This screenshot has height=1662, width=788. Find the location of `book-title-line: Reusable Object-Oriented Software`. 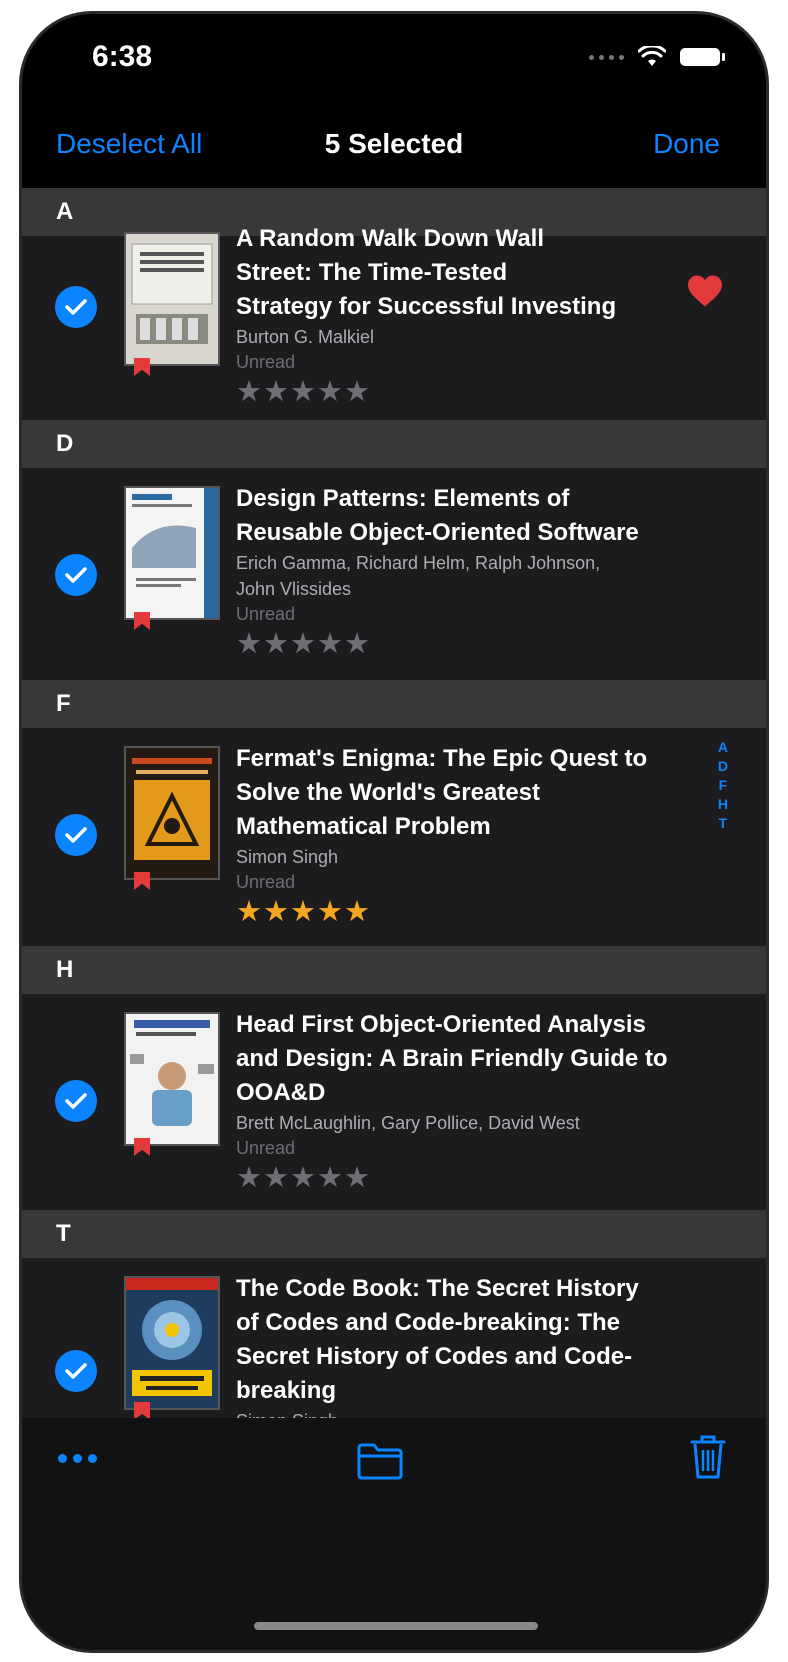

book-title-line: Reusable Object-Oriented Software is located at coordinates (437, 532).